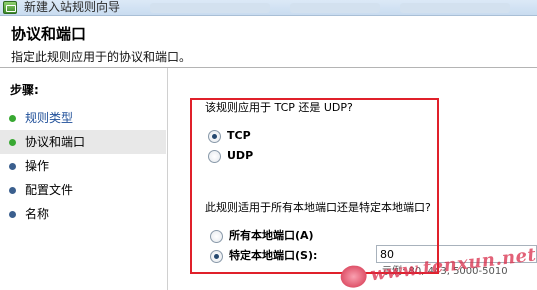 The width and height of the screenshot is (537, 290). Describe the element at coordinates (10, 7) in the screenshot. I see `firewall-app-icon` at that location.